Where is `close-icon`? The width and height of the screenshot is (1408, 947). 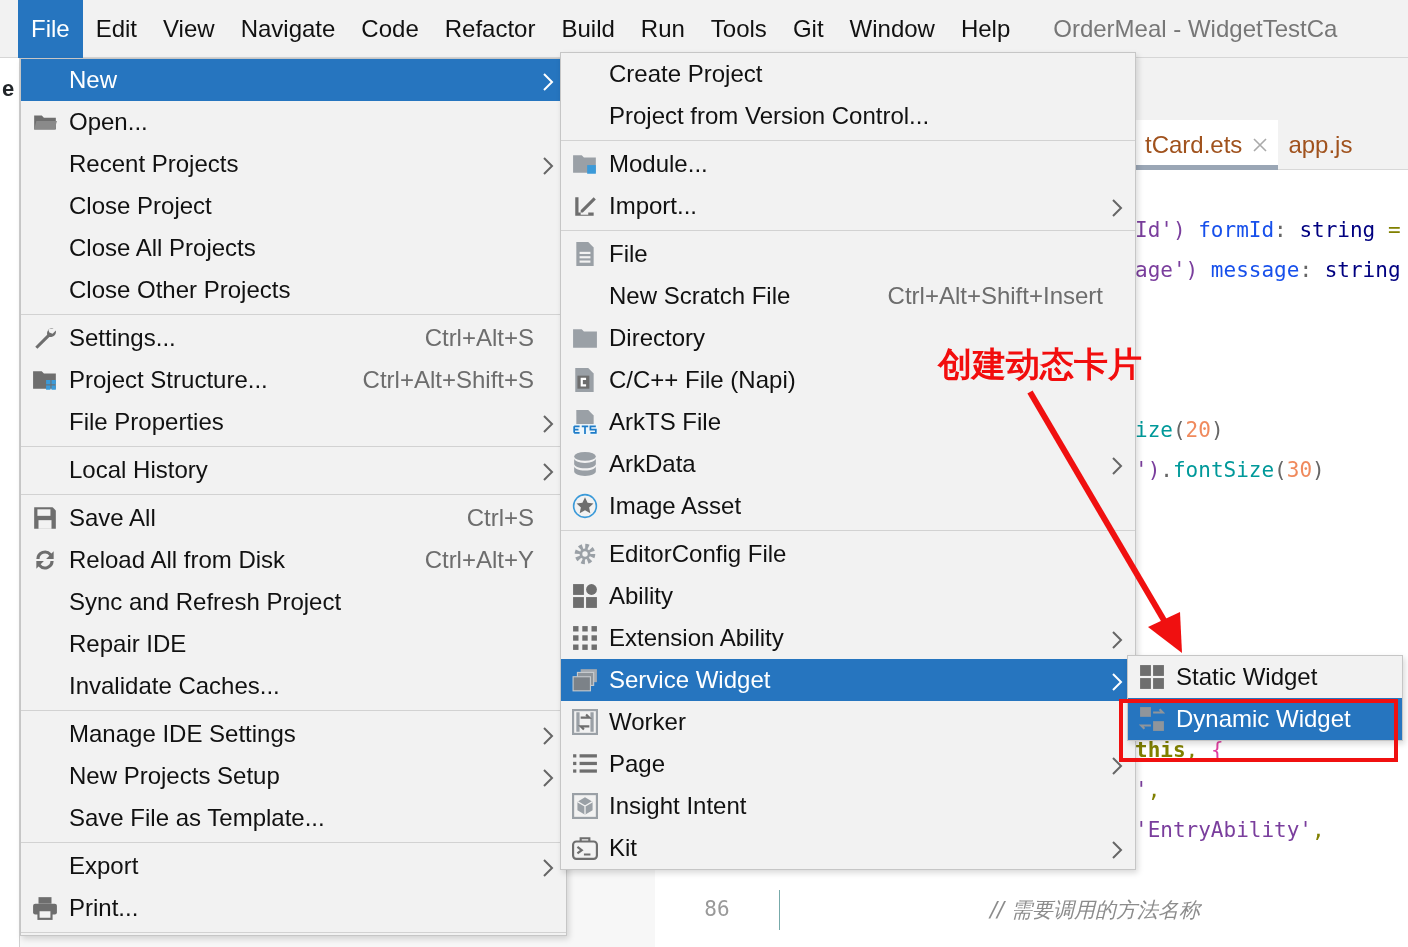 close-icon is located at coordinates (1260, 145).